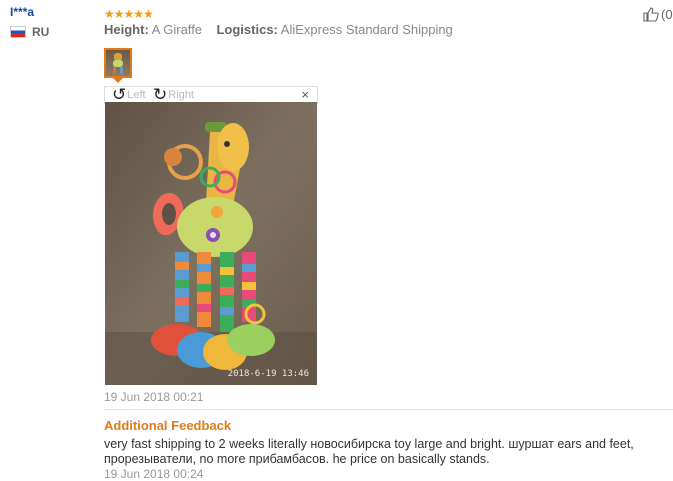 This screenshot has width=673, height=481. I want to click on review-date: 19 Jun 2018 00:21, so click(154, 397).